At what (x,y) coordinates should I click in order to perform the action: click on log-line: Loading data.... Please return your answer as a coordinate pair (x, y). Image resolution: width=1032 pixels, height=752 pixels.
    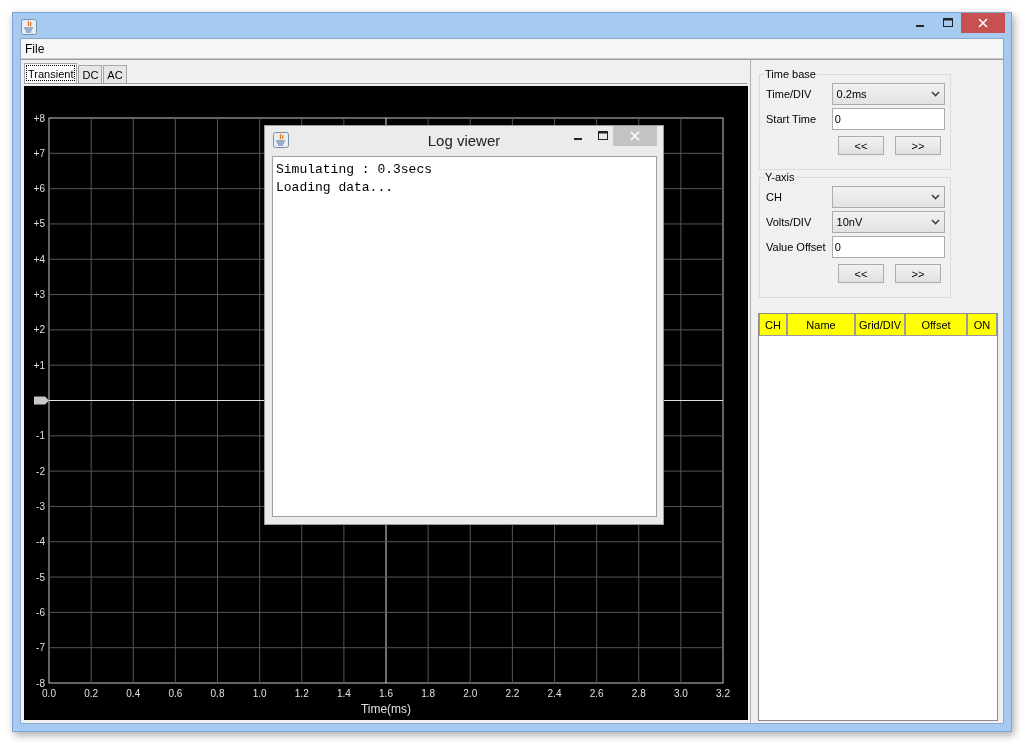
    Looking at the image, I should click on (335, 188).